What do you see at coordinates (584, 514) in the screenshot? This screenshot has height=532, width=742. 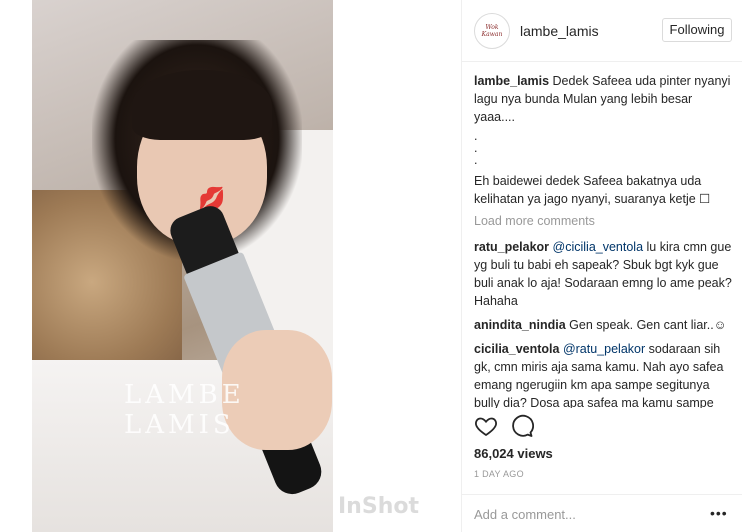 I see `comment-input` at bounding box center [584, 514].